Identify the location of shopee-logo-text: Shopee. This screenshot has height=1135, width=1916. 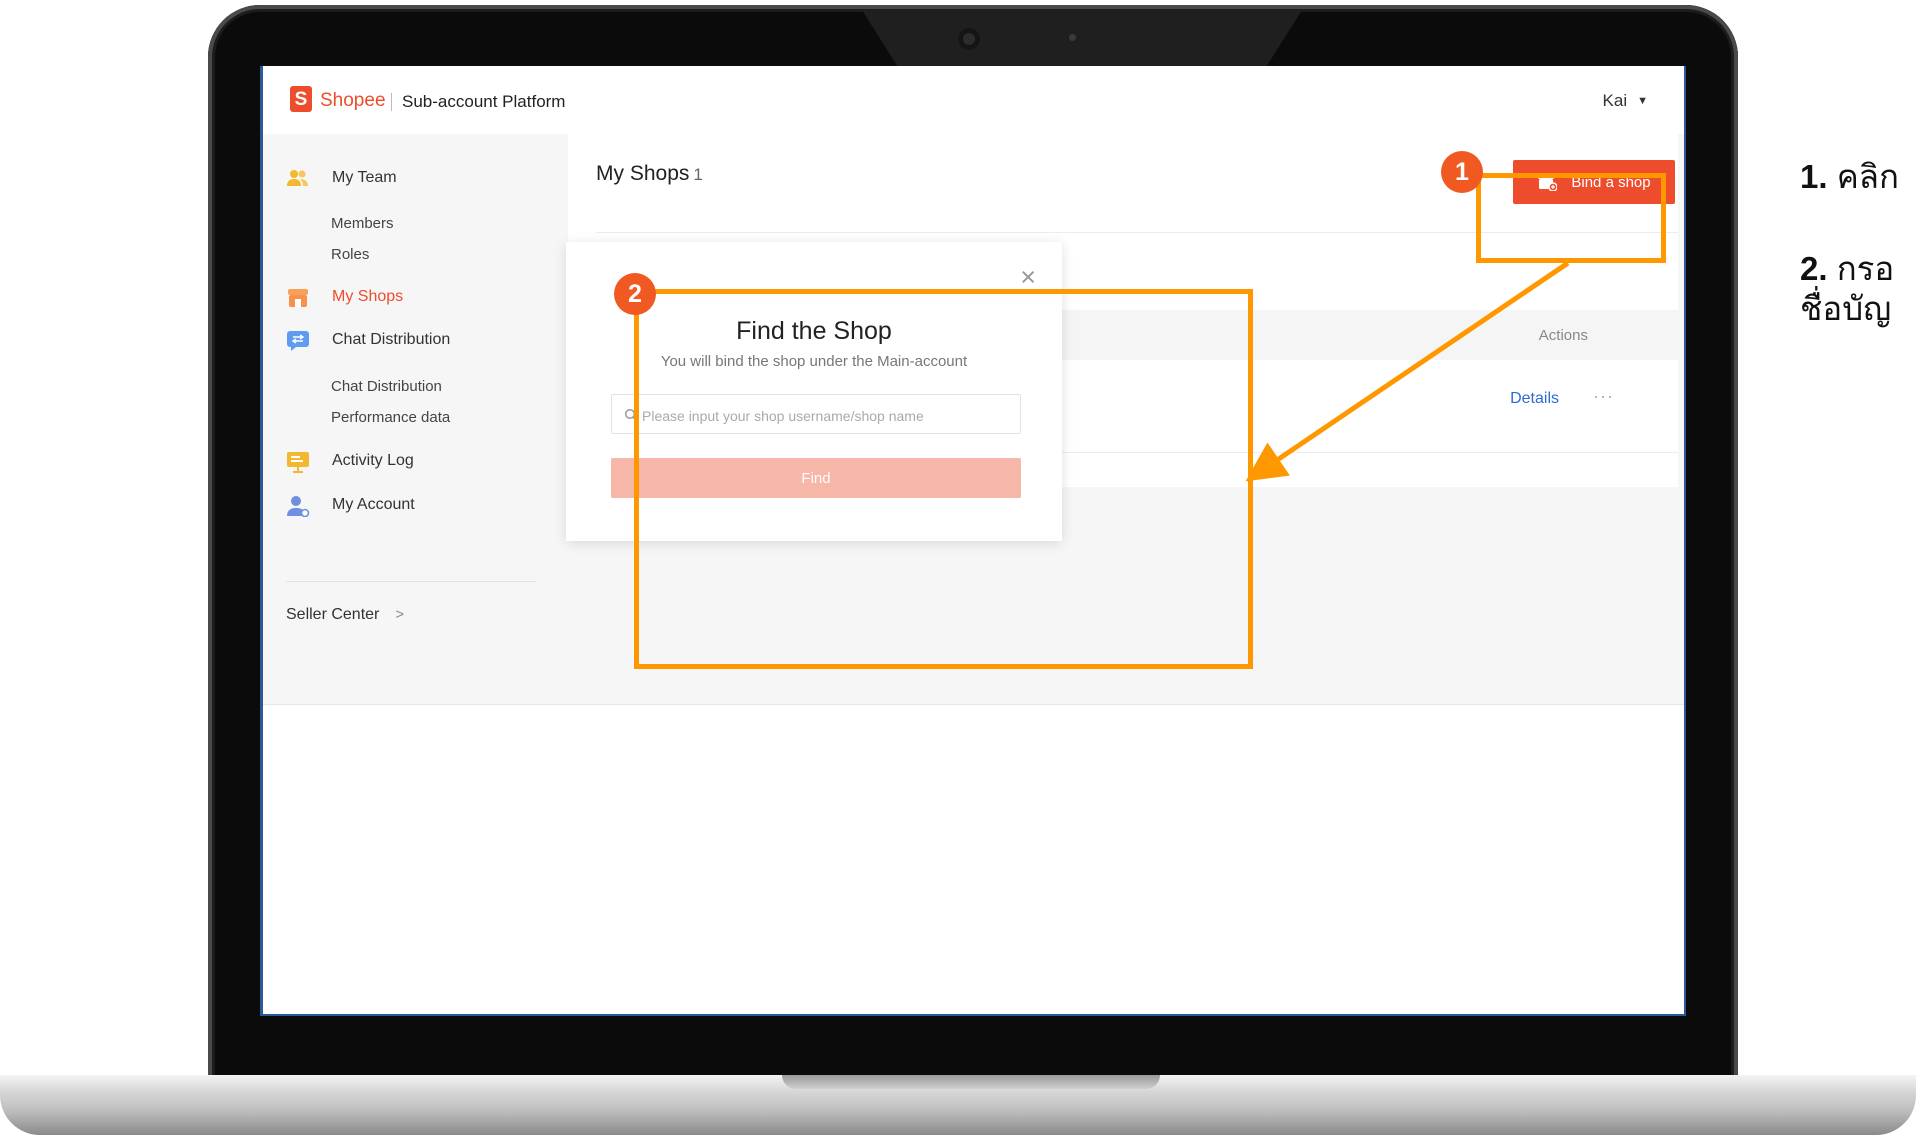
(353, 101).